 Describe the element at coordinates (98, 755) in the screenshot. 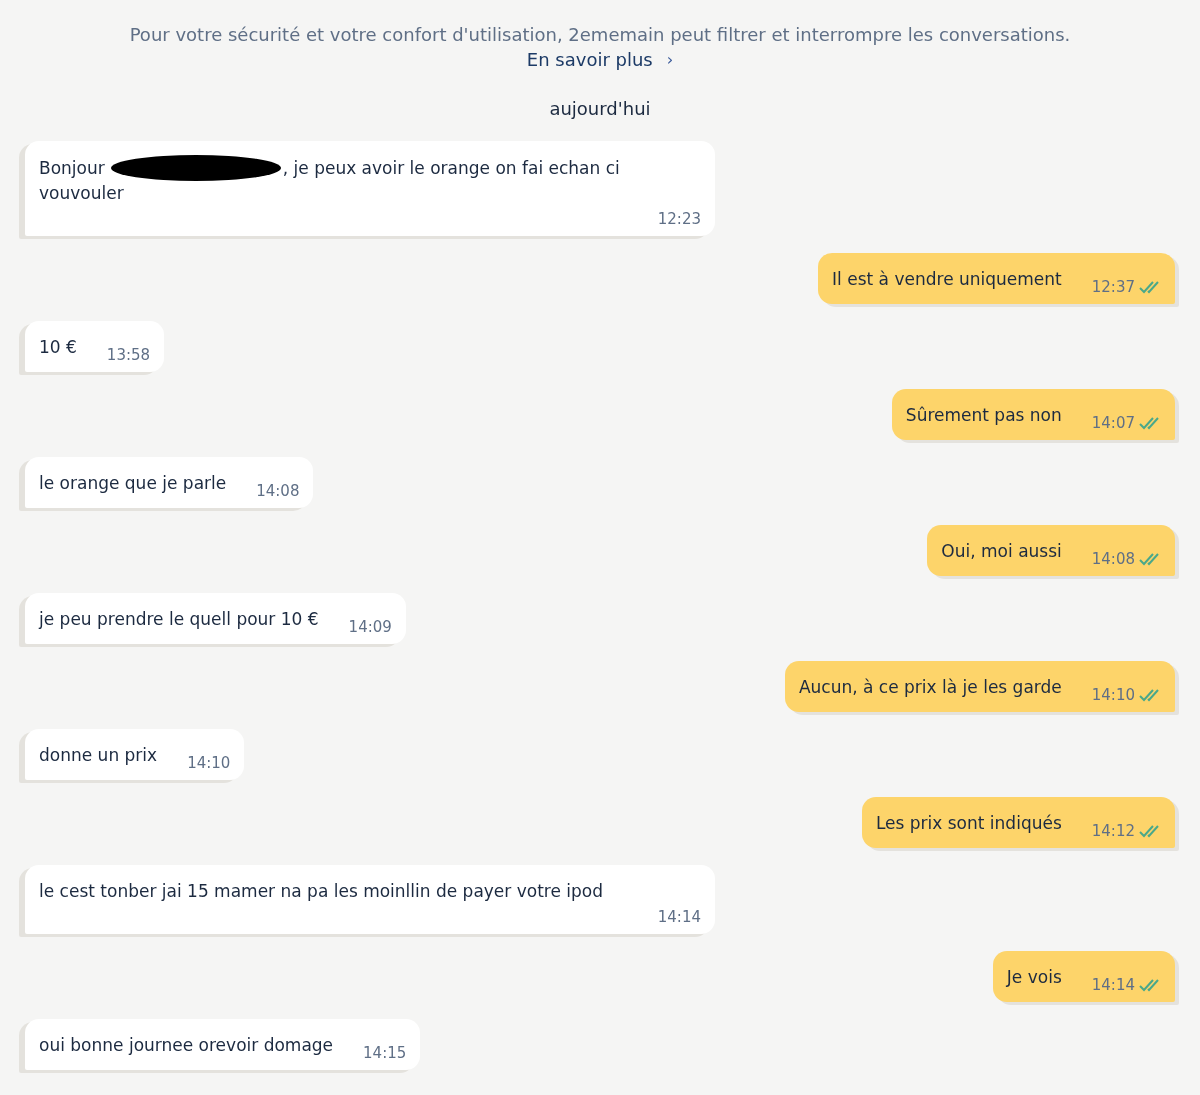

I see `message-text: donne un prix` at that location.